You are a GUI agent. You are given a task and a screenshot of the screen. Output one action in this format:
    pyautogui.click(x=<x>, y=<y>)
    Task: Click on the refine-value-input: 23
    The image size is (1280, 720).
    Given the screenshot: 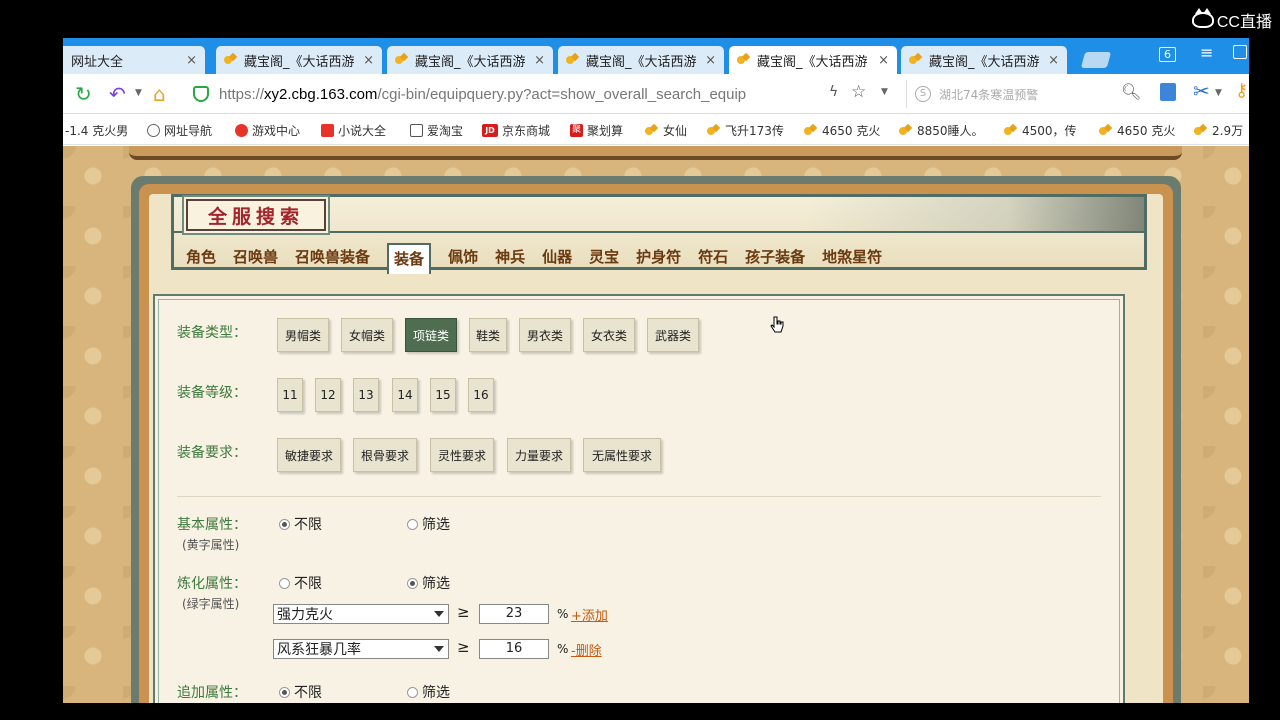 What is the action you would take?
    pyautogui.click(x=514, y=614)
    